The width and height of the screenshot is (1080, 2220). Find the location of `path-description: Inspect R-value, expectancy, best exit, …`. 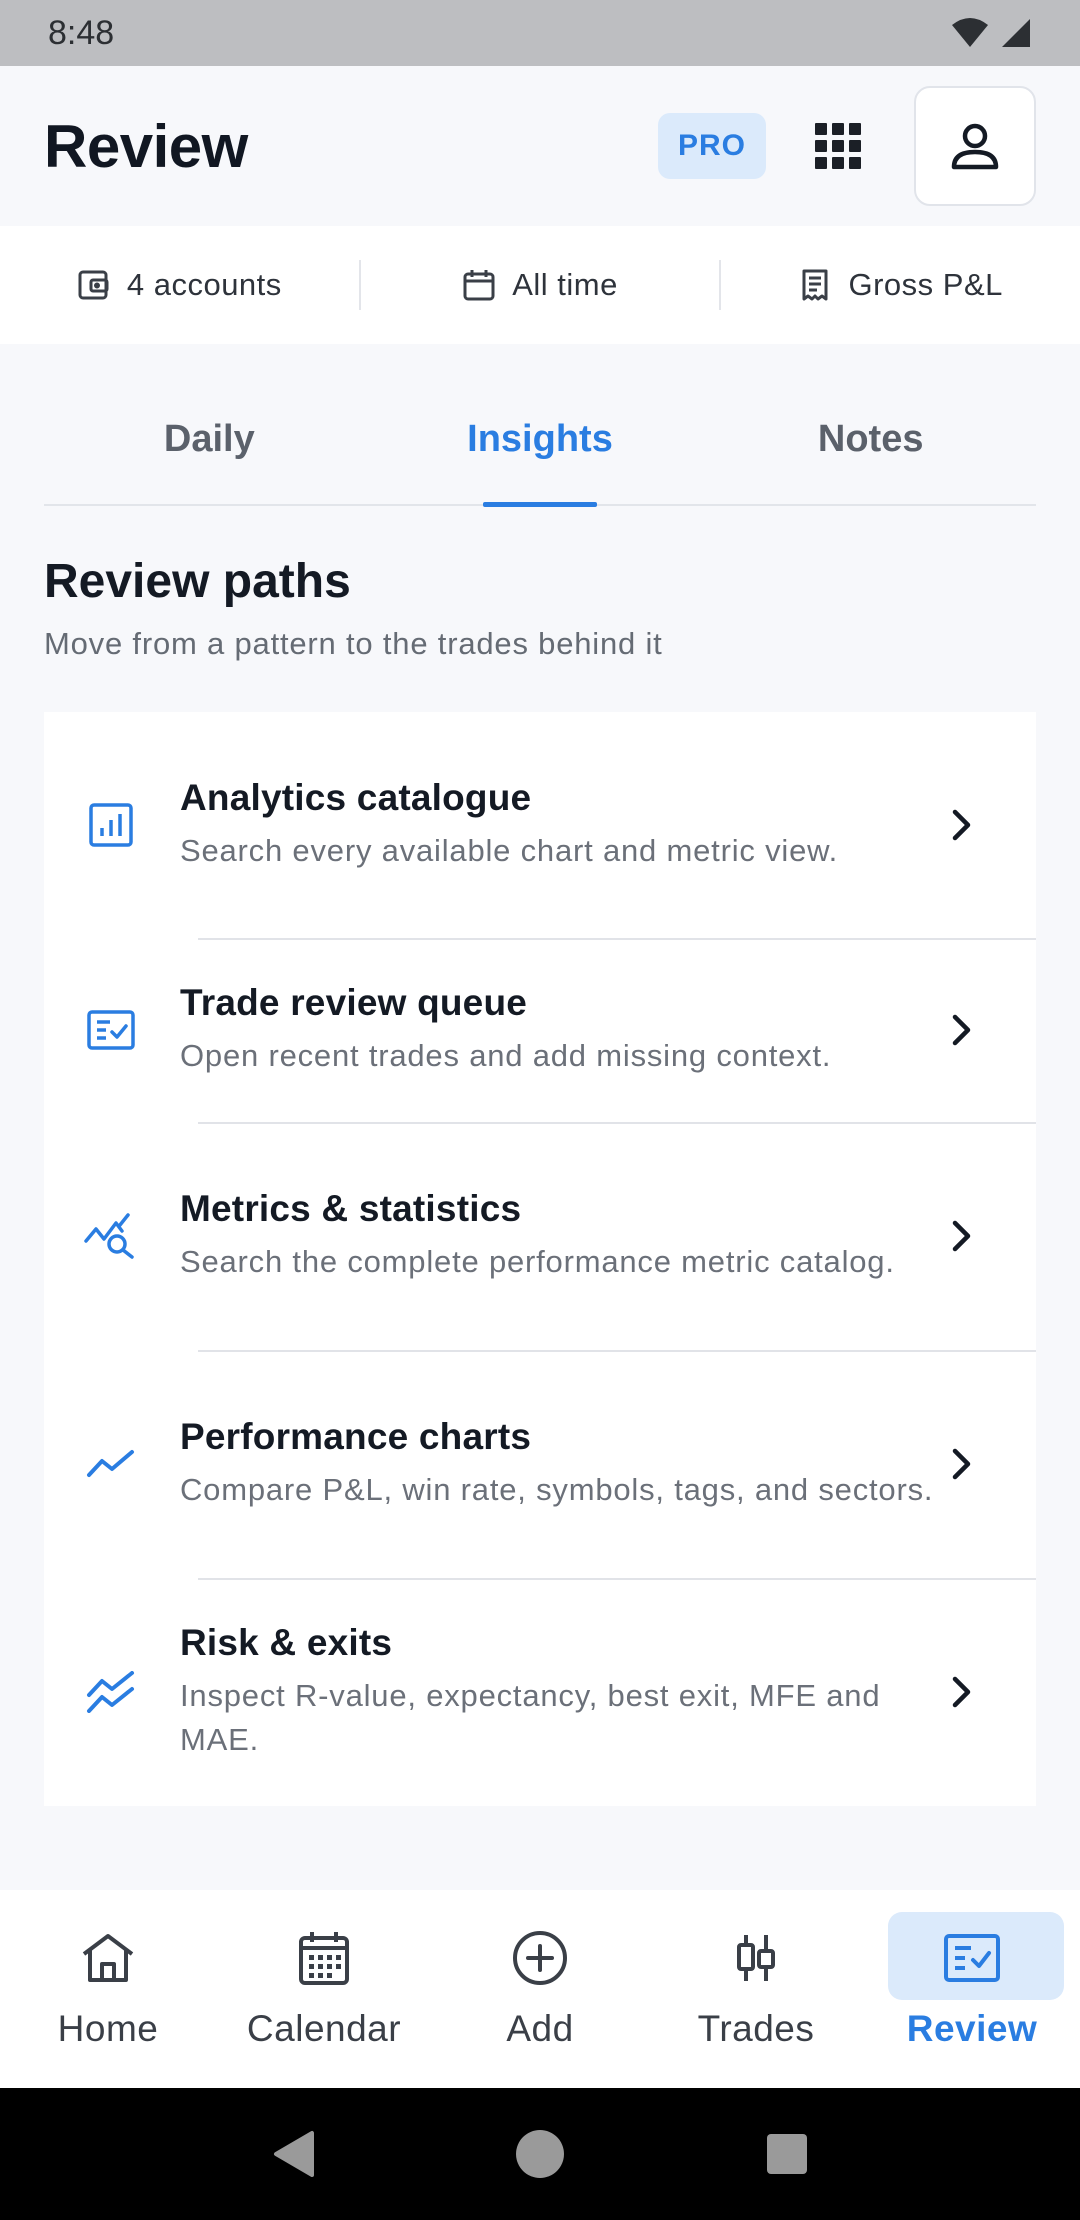

path-description: Inspect R-value, expectancy, best exit, … is located at coordinates (530, 1717).